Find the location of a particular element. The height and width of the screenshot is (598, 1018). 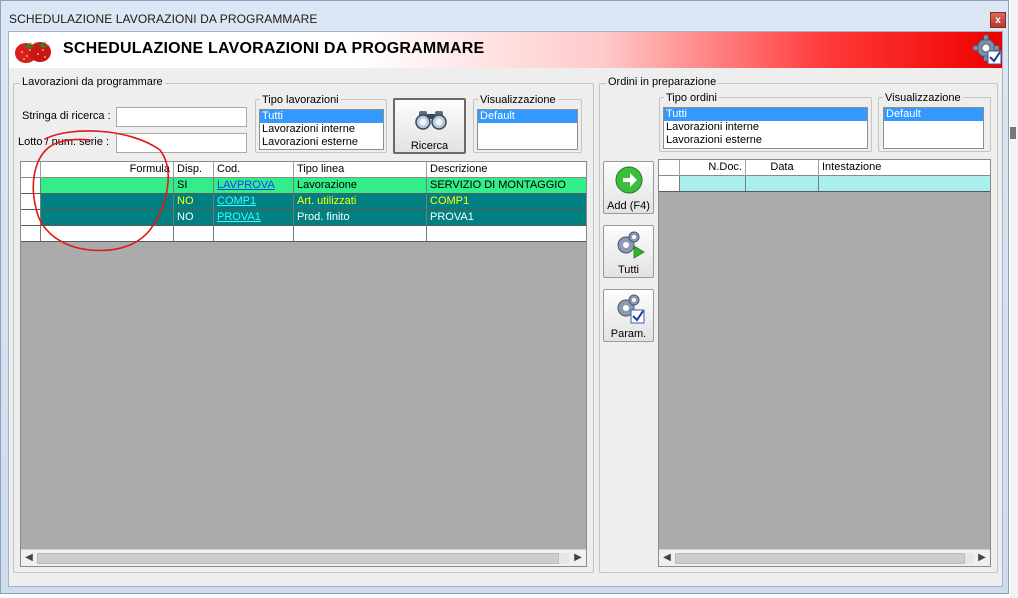

cell-data is located at coordinates (782, 183).